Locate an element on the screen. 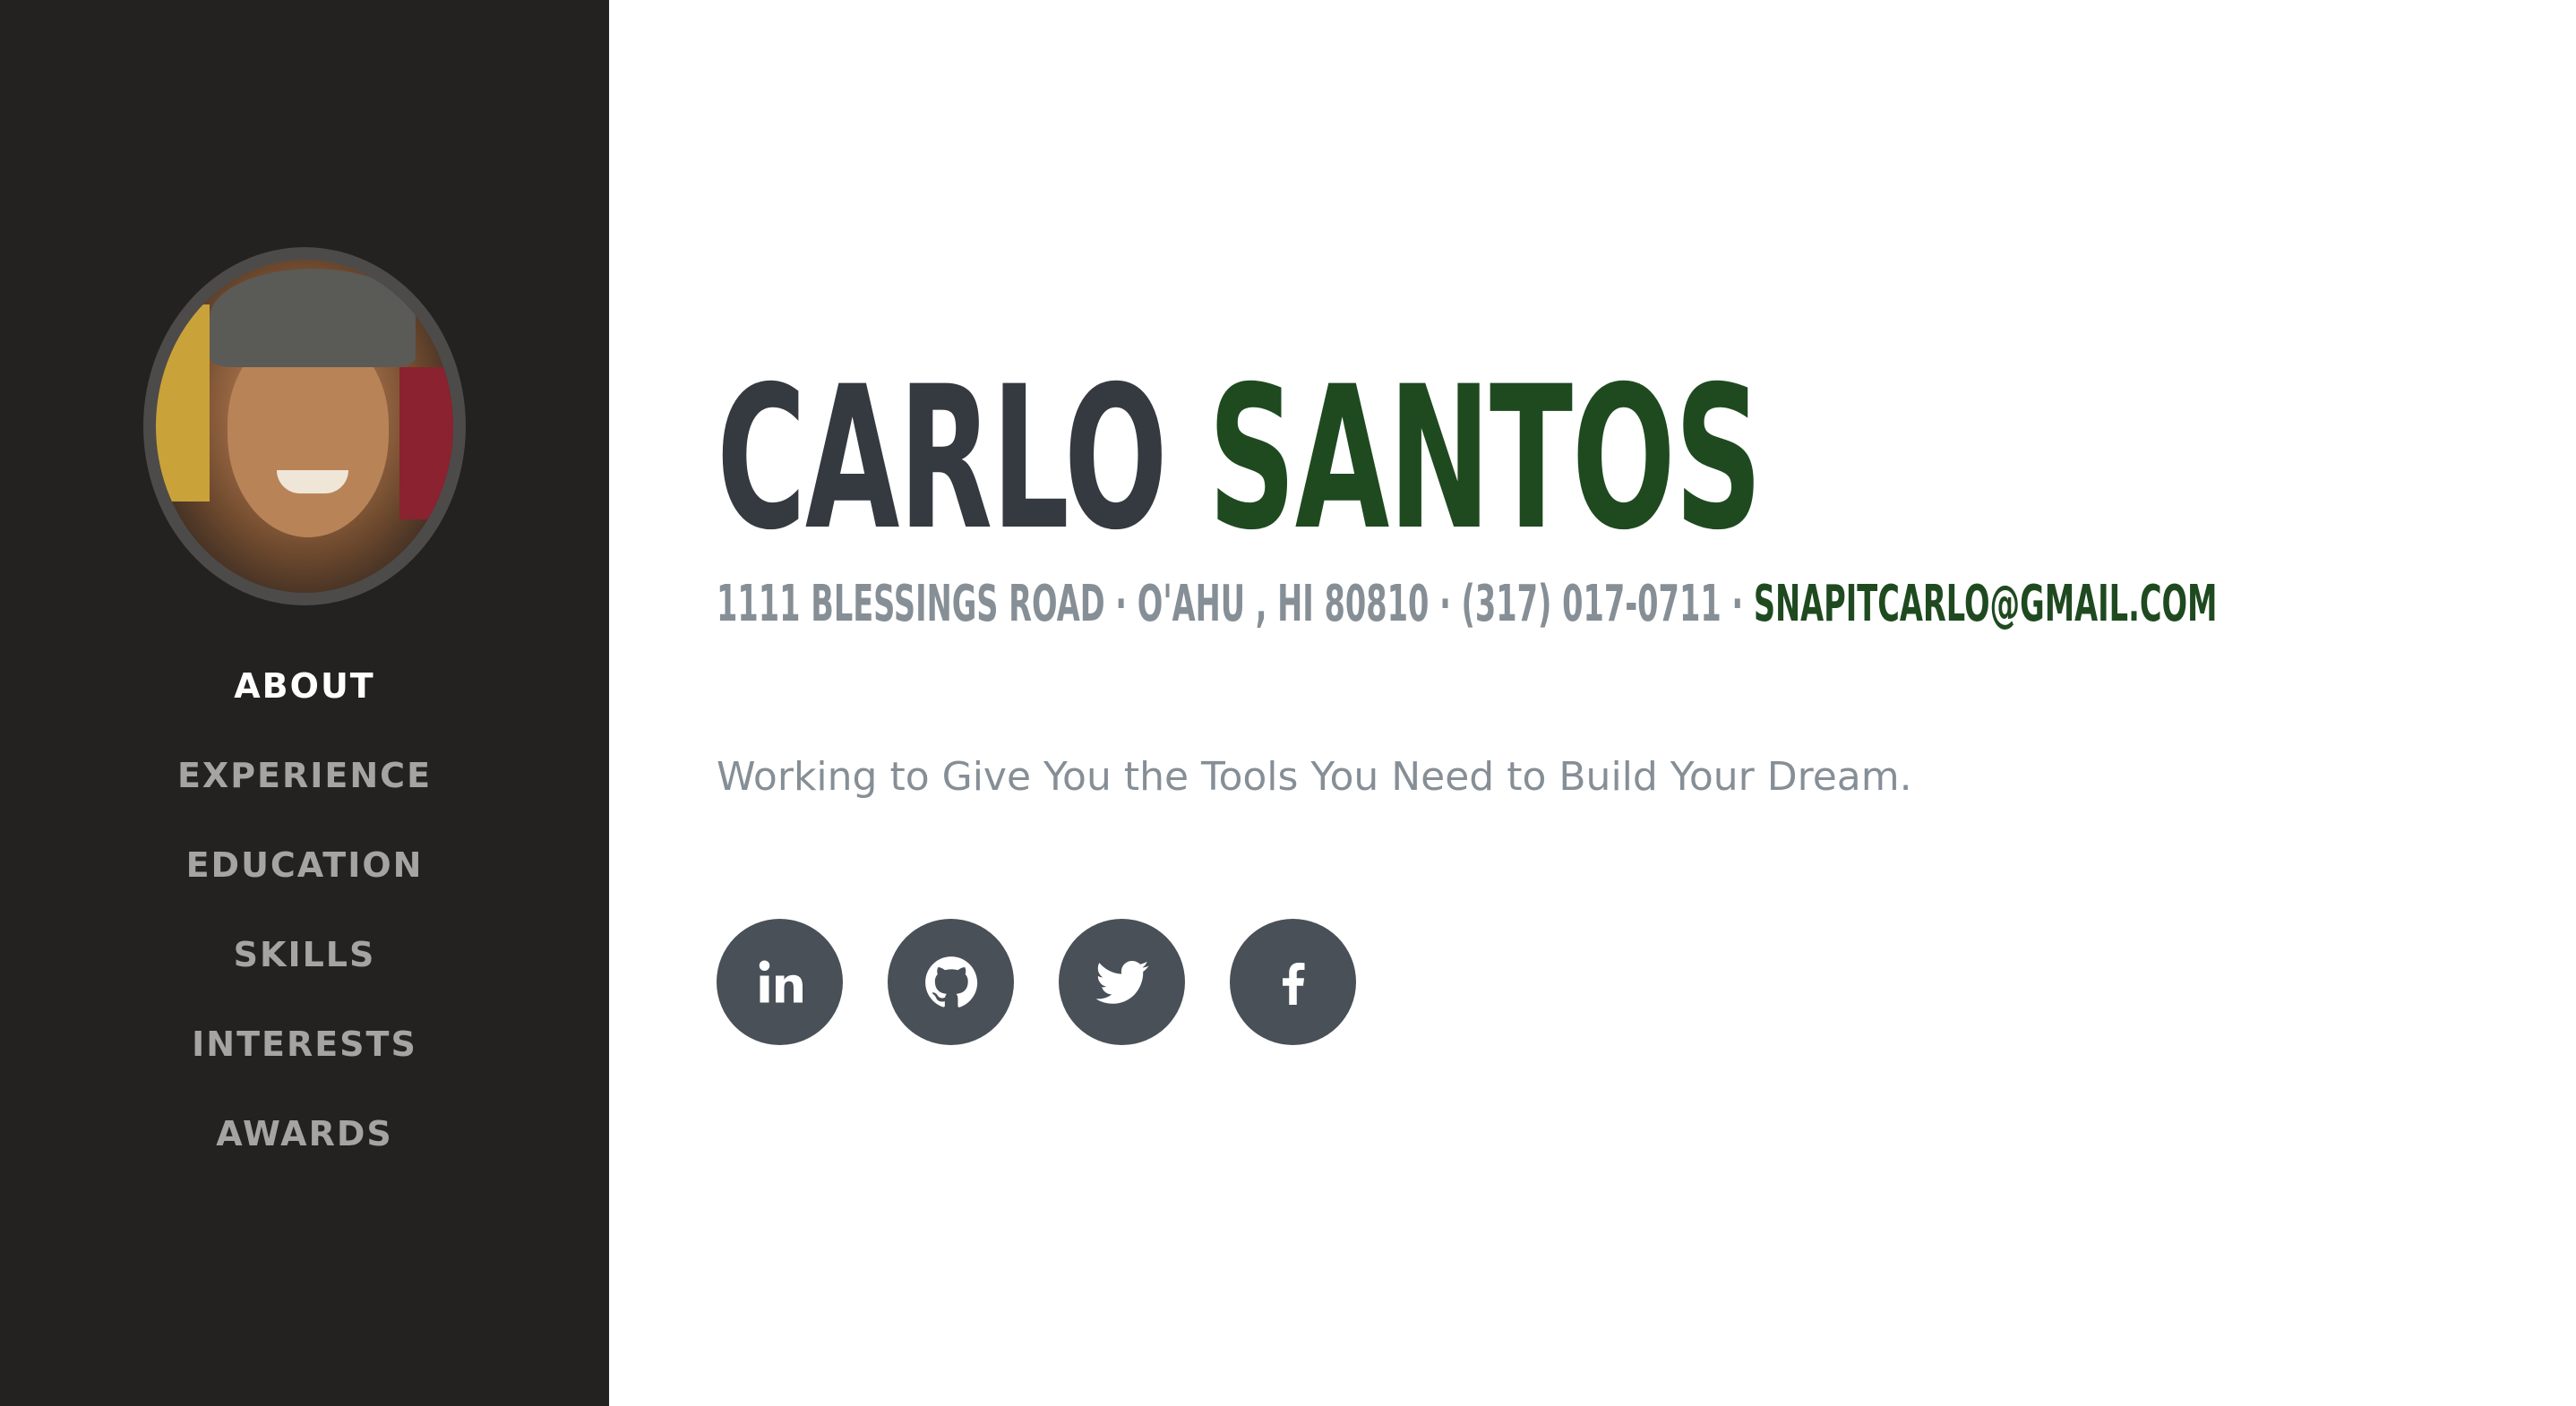 This screenshot has width=2576, height=1406. nav-item-experience: EXPERIENCE is located at coordinates (304, 797).